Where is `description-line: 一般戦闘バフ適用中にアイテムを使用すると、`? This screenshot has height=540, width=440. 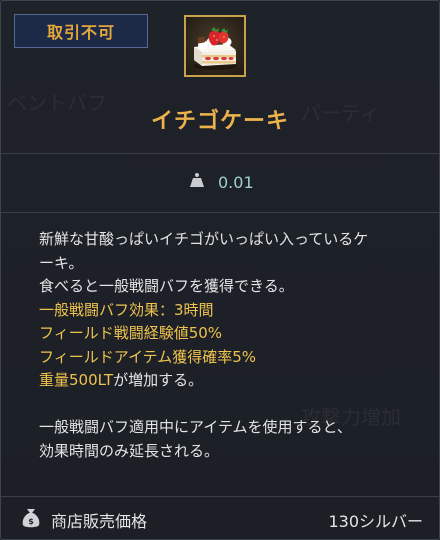 description-line: 一般戦闘バフ適用中にアイテムを使用すると、 is located at coordinates (195, 427).